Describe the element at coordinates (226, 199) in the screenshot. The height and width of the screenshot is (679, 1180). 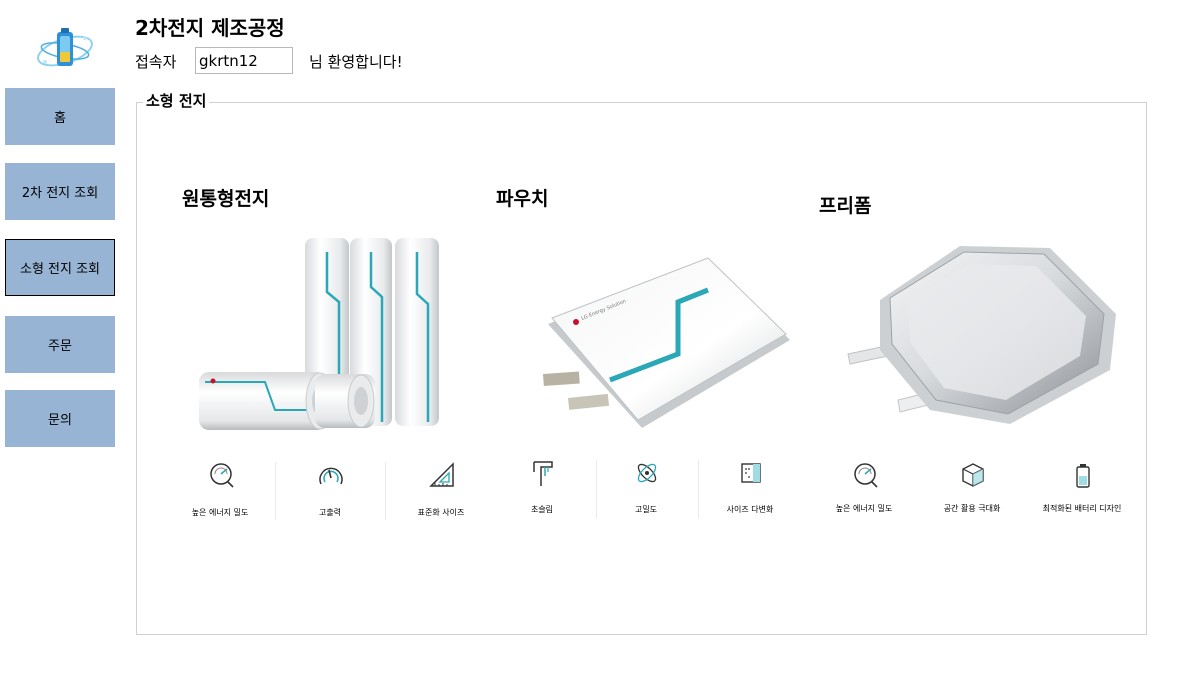
I see `category-title-cylindrical: 원통형전지` at that location.